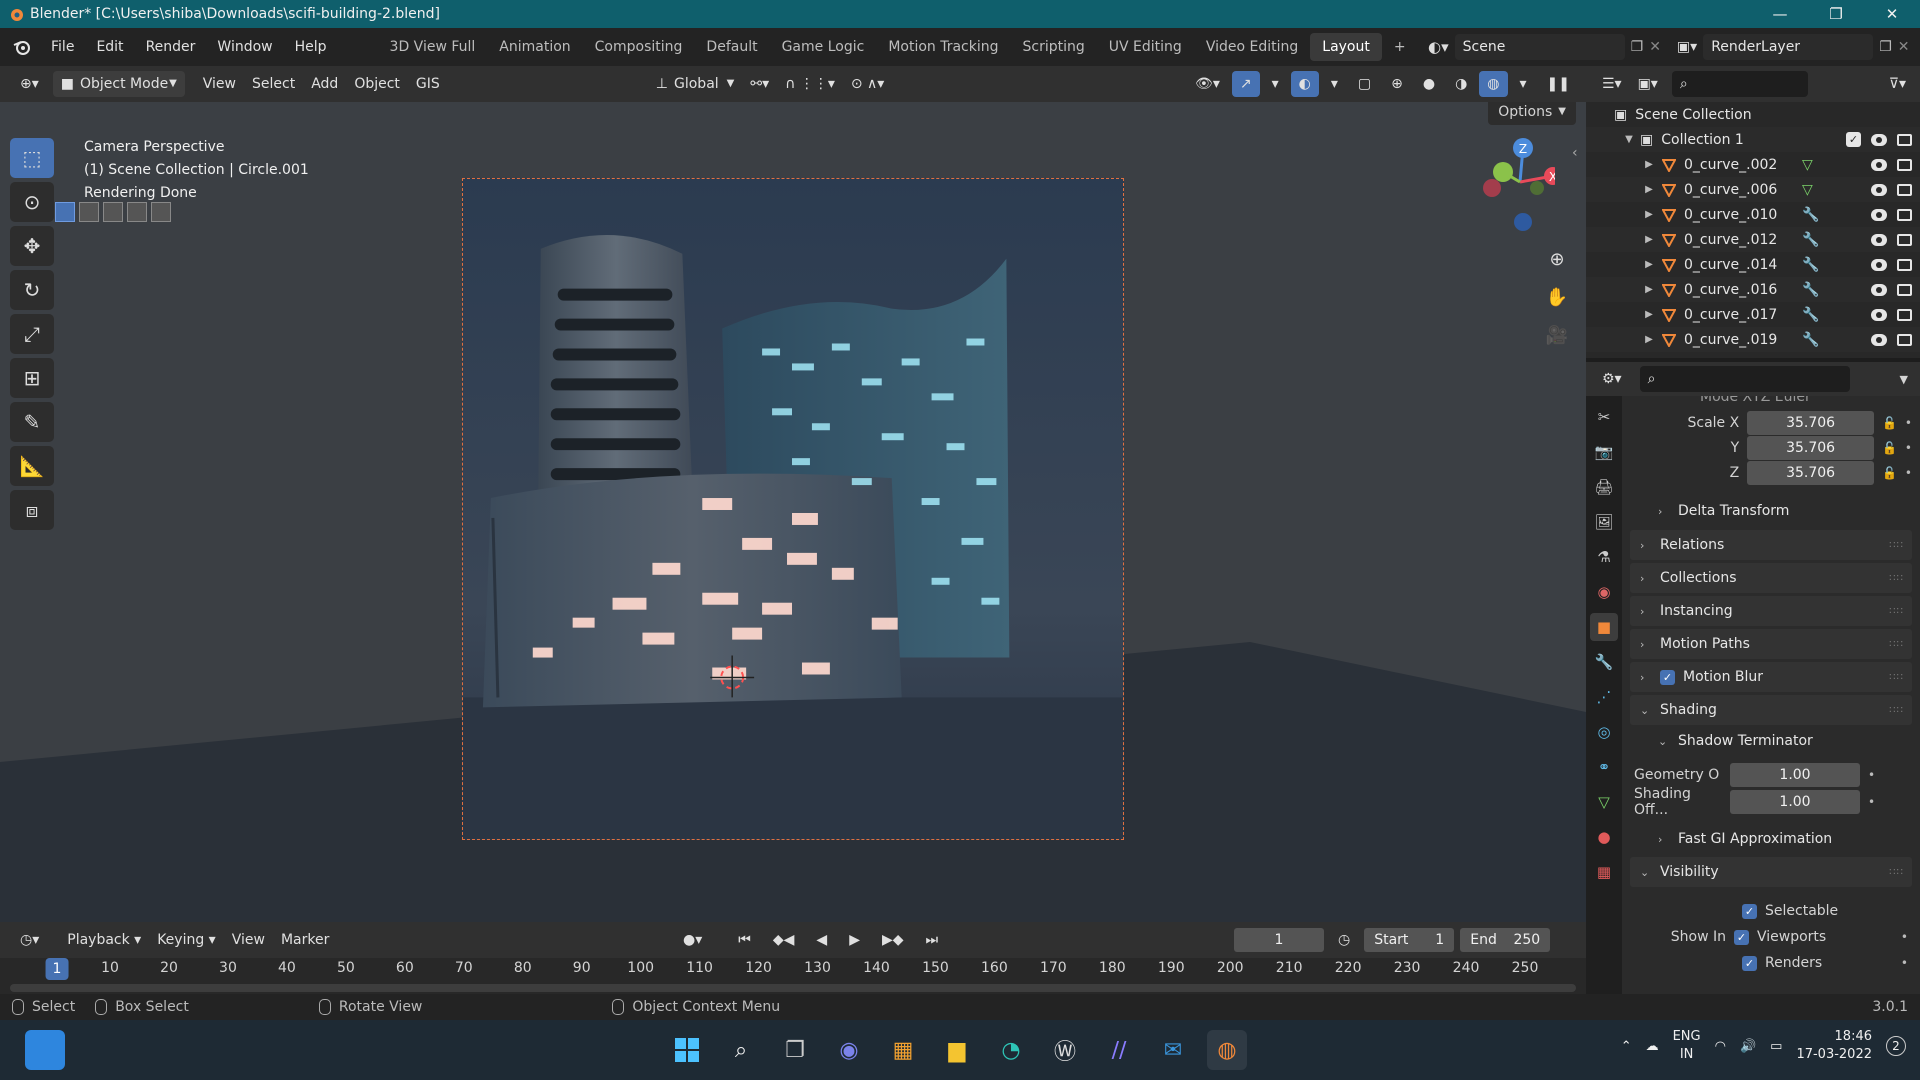 The image size is (1920, 1080). I want to click on tab-layout: Layout, so click(1346, 47).